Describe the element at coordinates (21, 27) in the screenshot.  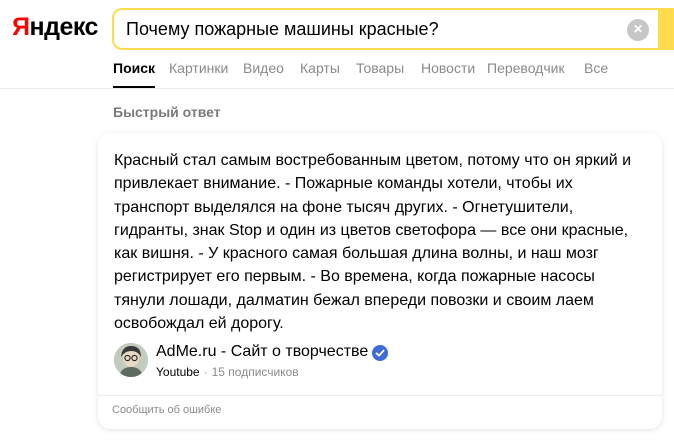
I see `logo-first-letter: Я` at that location.